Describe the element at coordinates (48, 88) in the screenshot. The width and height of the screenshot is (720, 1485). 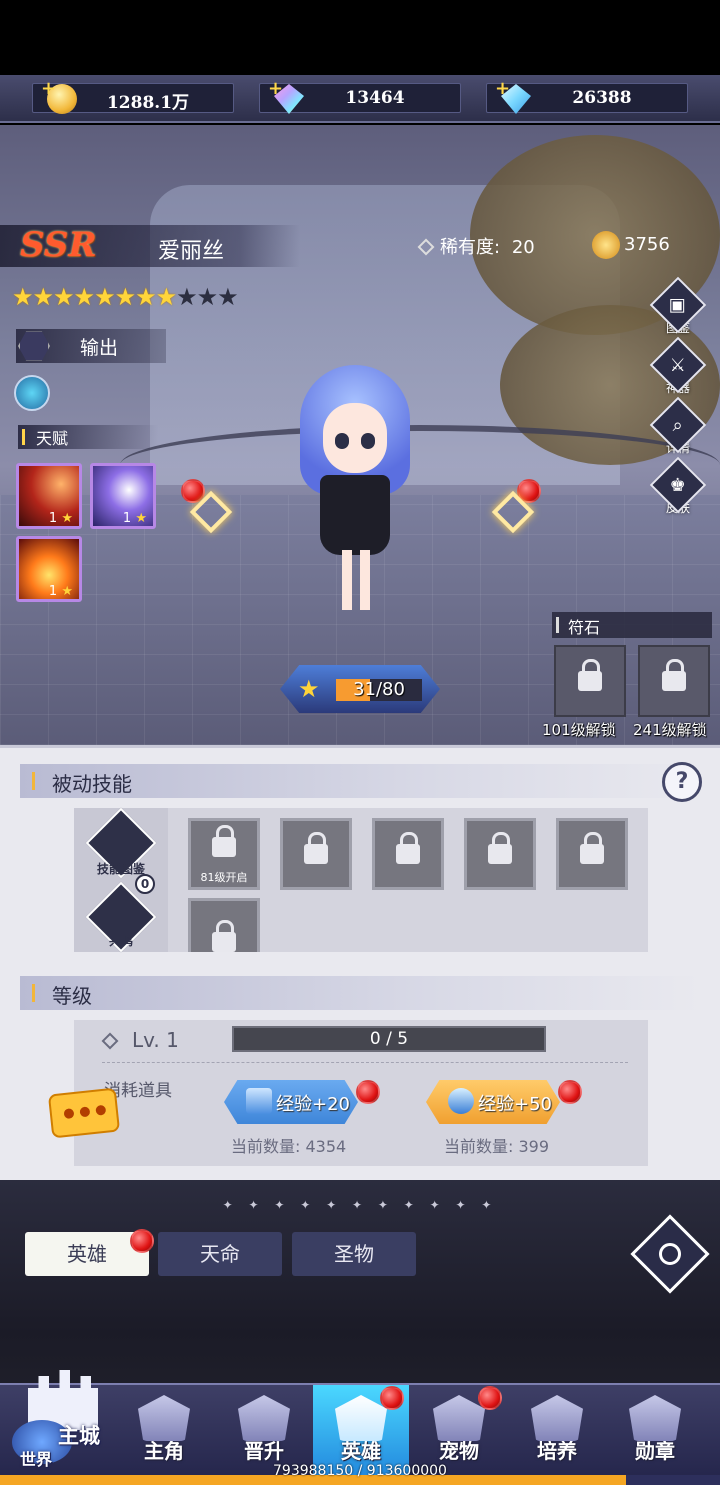
I see `add-gold-icon: +` at that location.